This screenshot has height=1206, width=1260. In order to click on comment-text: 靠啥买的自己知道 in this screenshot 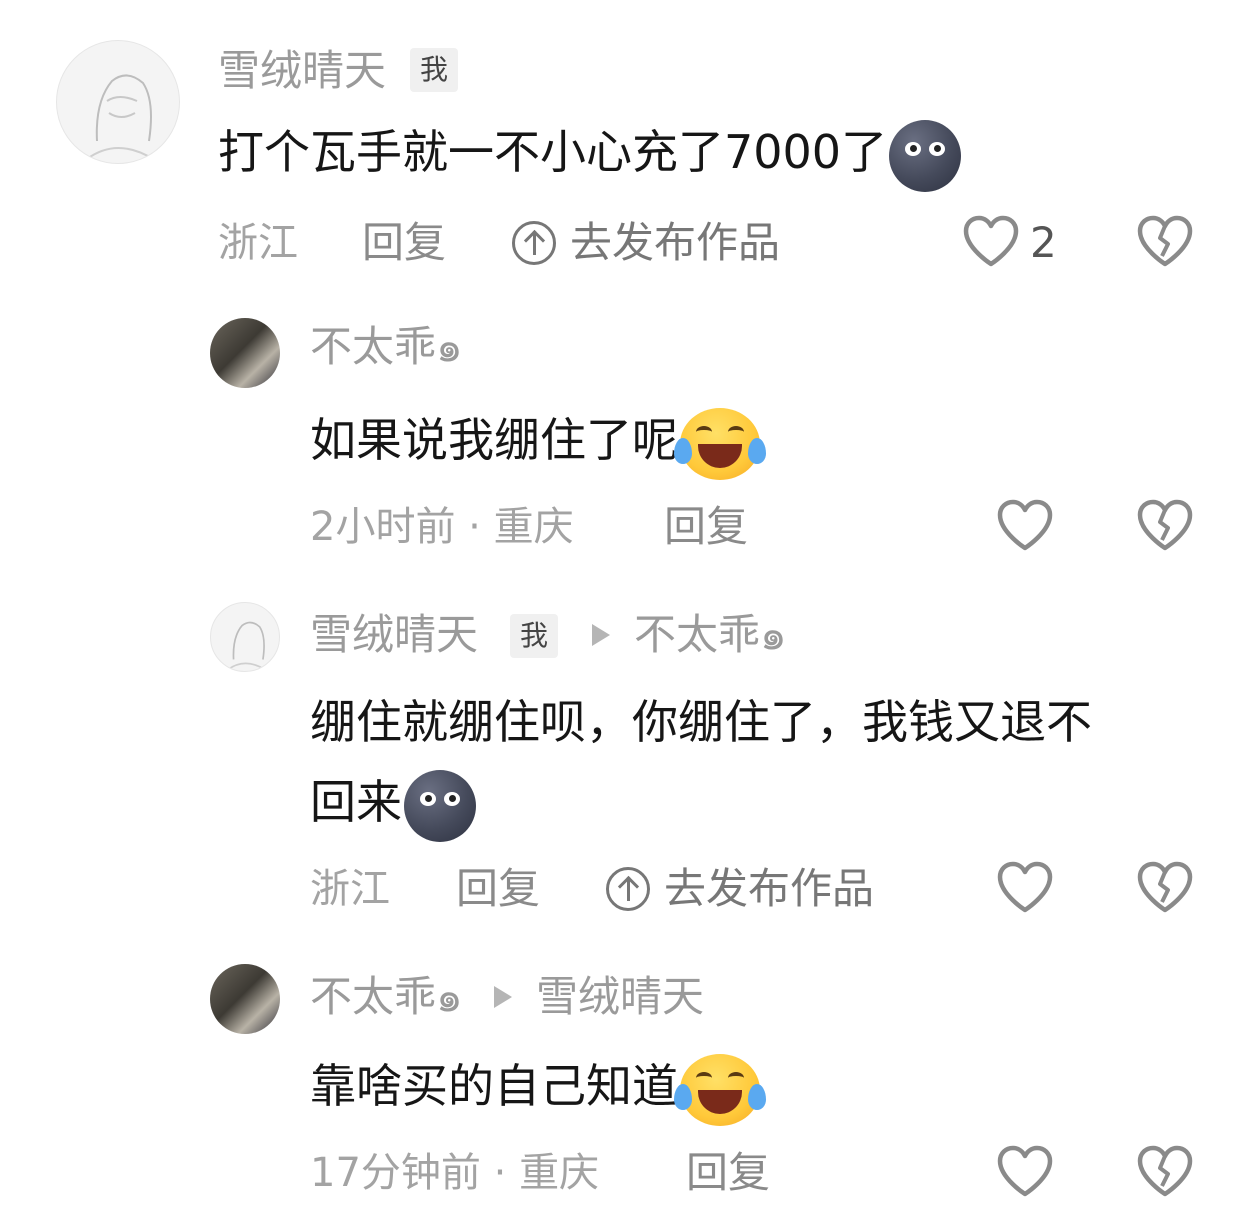, I will do `click(538, 1086)`.